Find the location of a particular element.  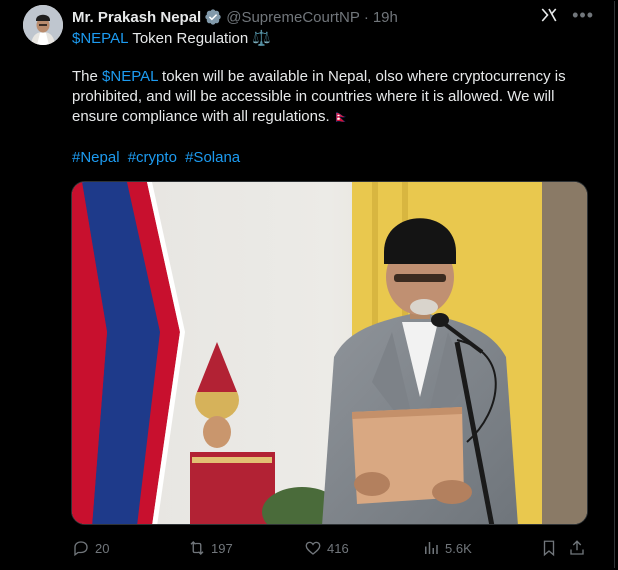

repost-icon is located at coordinates (197, 548).